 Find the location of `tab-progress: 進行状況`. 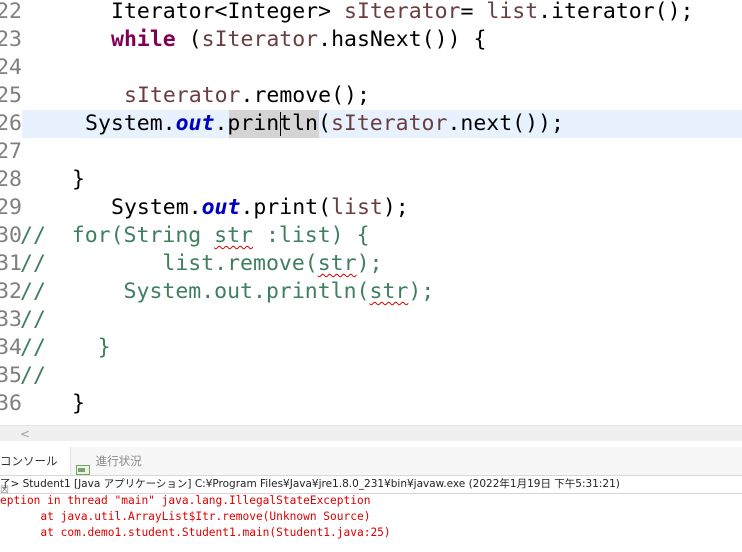

tab-progress: 進行状況 is located at coordinates (109, 461).